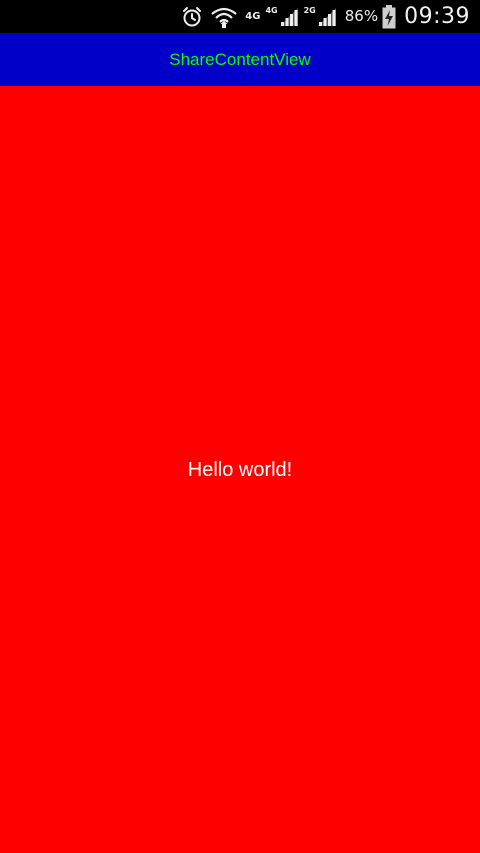 This screenshot has height=853, width=480. Describe the element at coordinates (309, 10) in the screenshot. I see `network-type-small-label-2g: 2G` at that location.